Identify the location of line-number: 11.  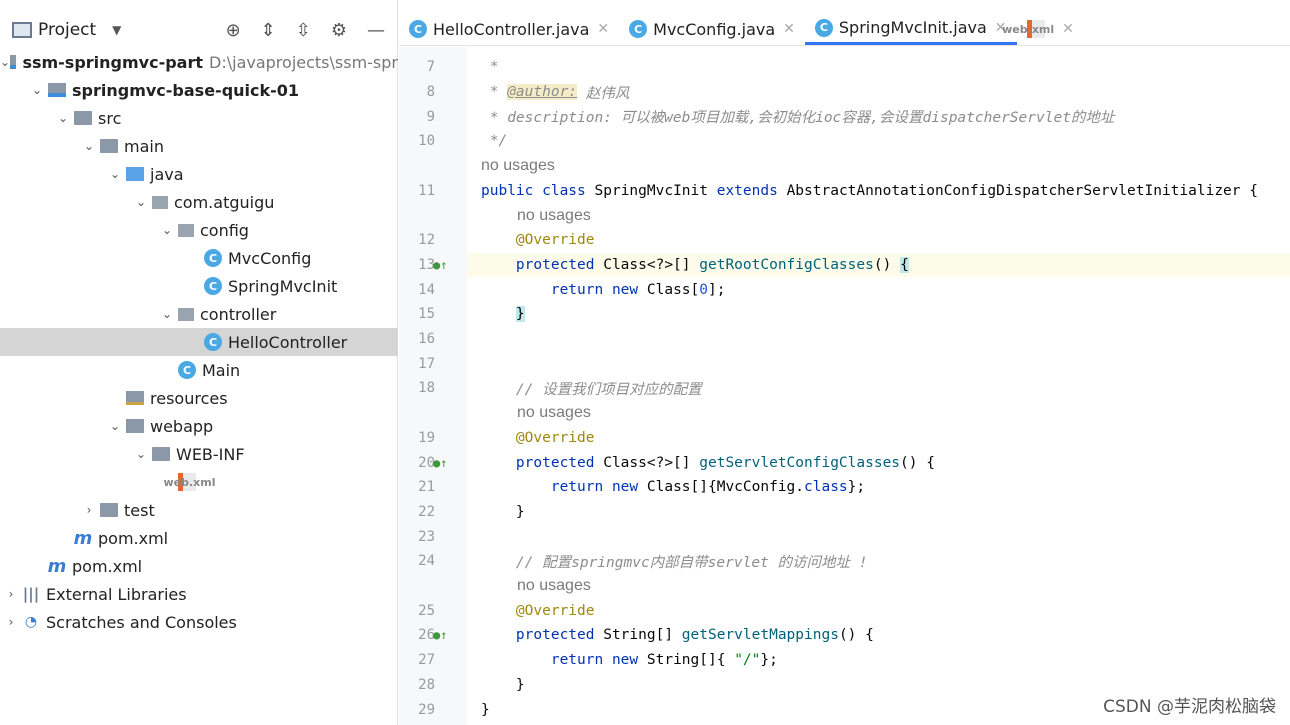
(426, 190).